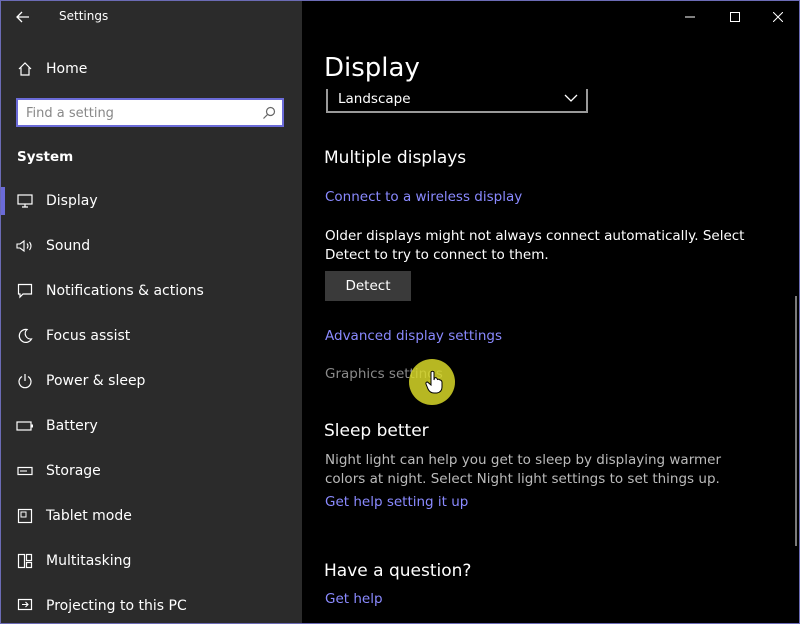  What do you see at coordinates (72, 201) in the screenshot?
I see `sidebar-item-label: Display` at bounding box center [72, 201].